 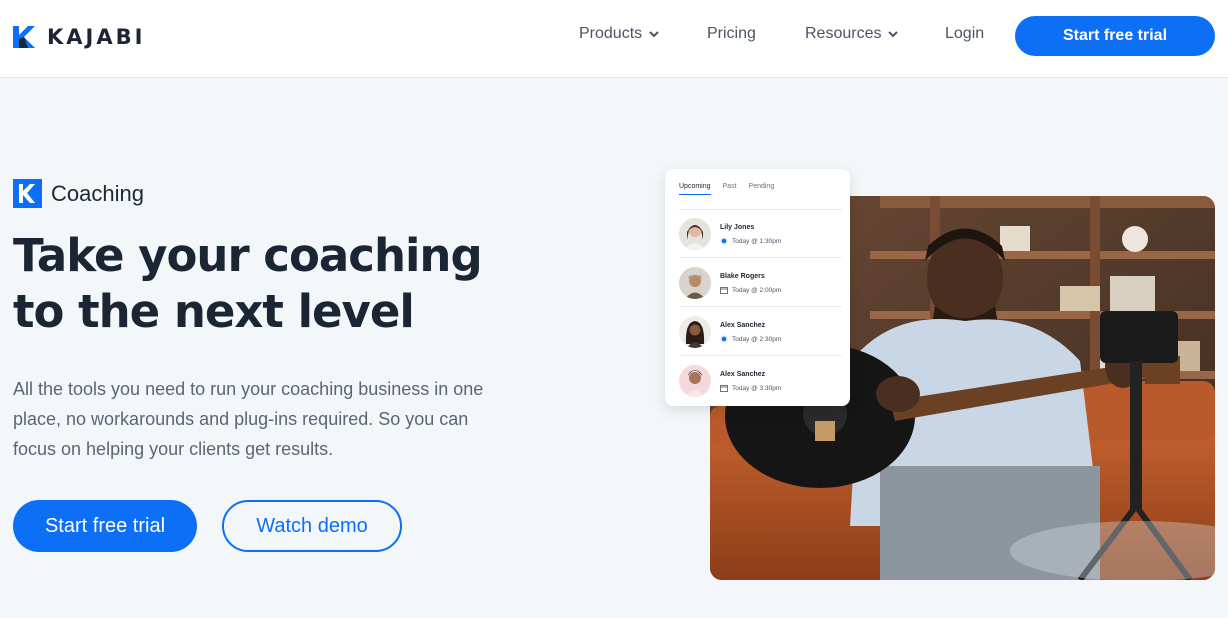 What do you see at coordinates (695, 189) in the screenshot?
I see `tab-upcoming: Upcoming` at bounding box center [695, 189].